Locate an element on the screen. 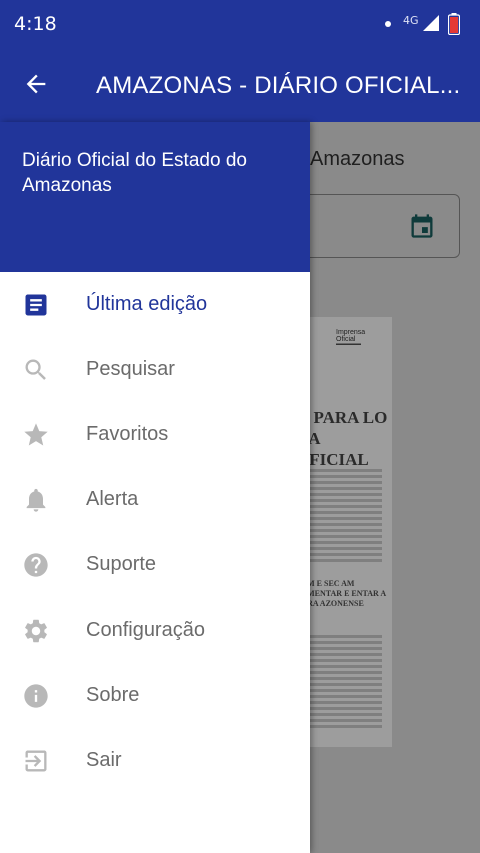 This screenshot has height=853, width=480. battery-icon is located at coordinates (454, 24).